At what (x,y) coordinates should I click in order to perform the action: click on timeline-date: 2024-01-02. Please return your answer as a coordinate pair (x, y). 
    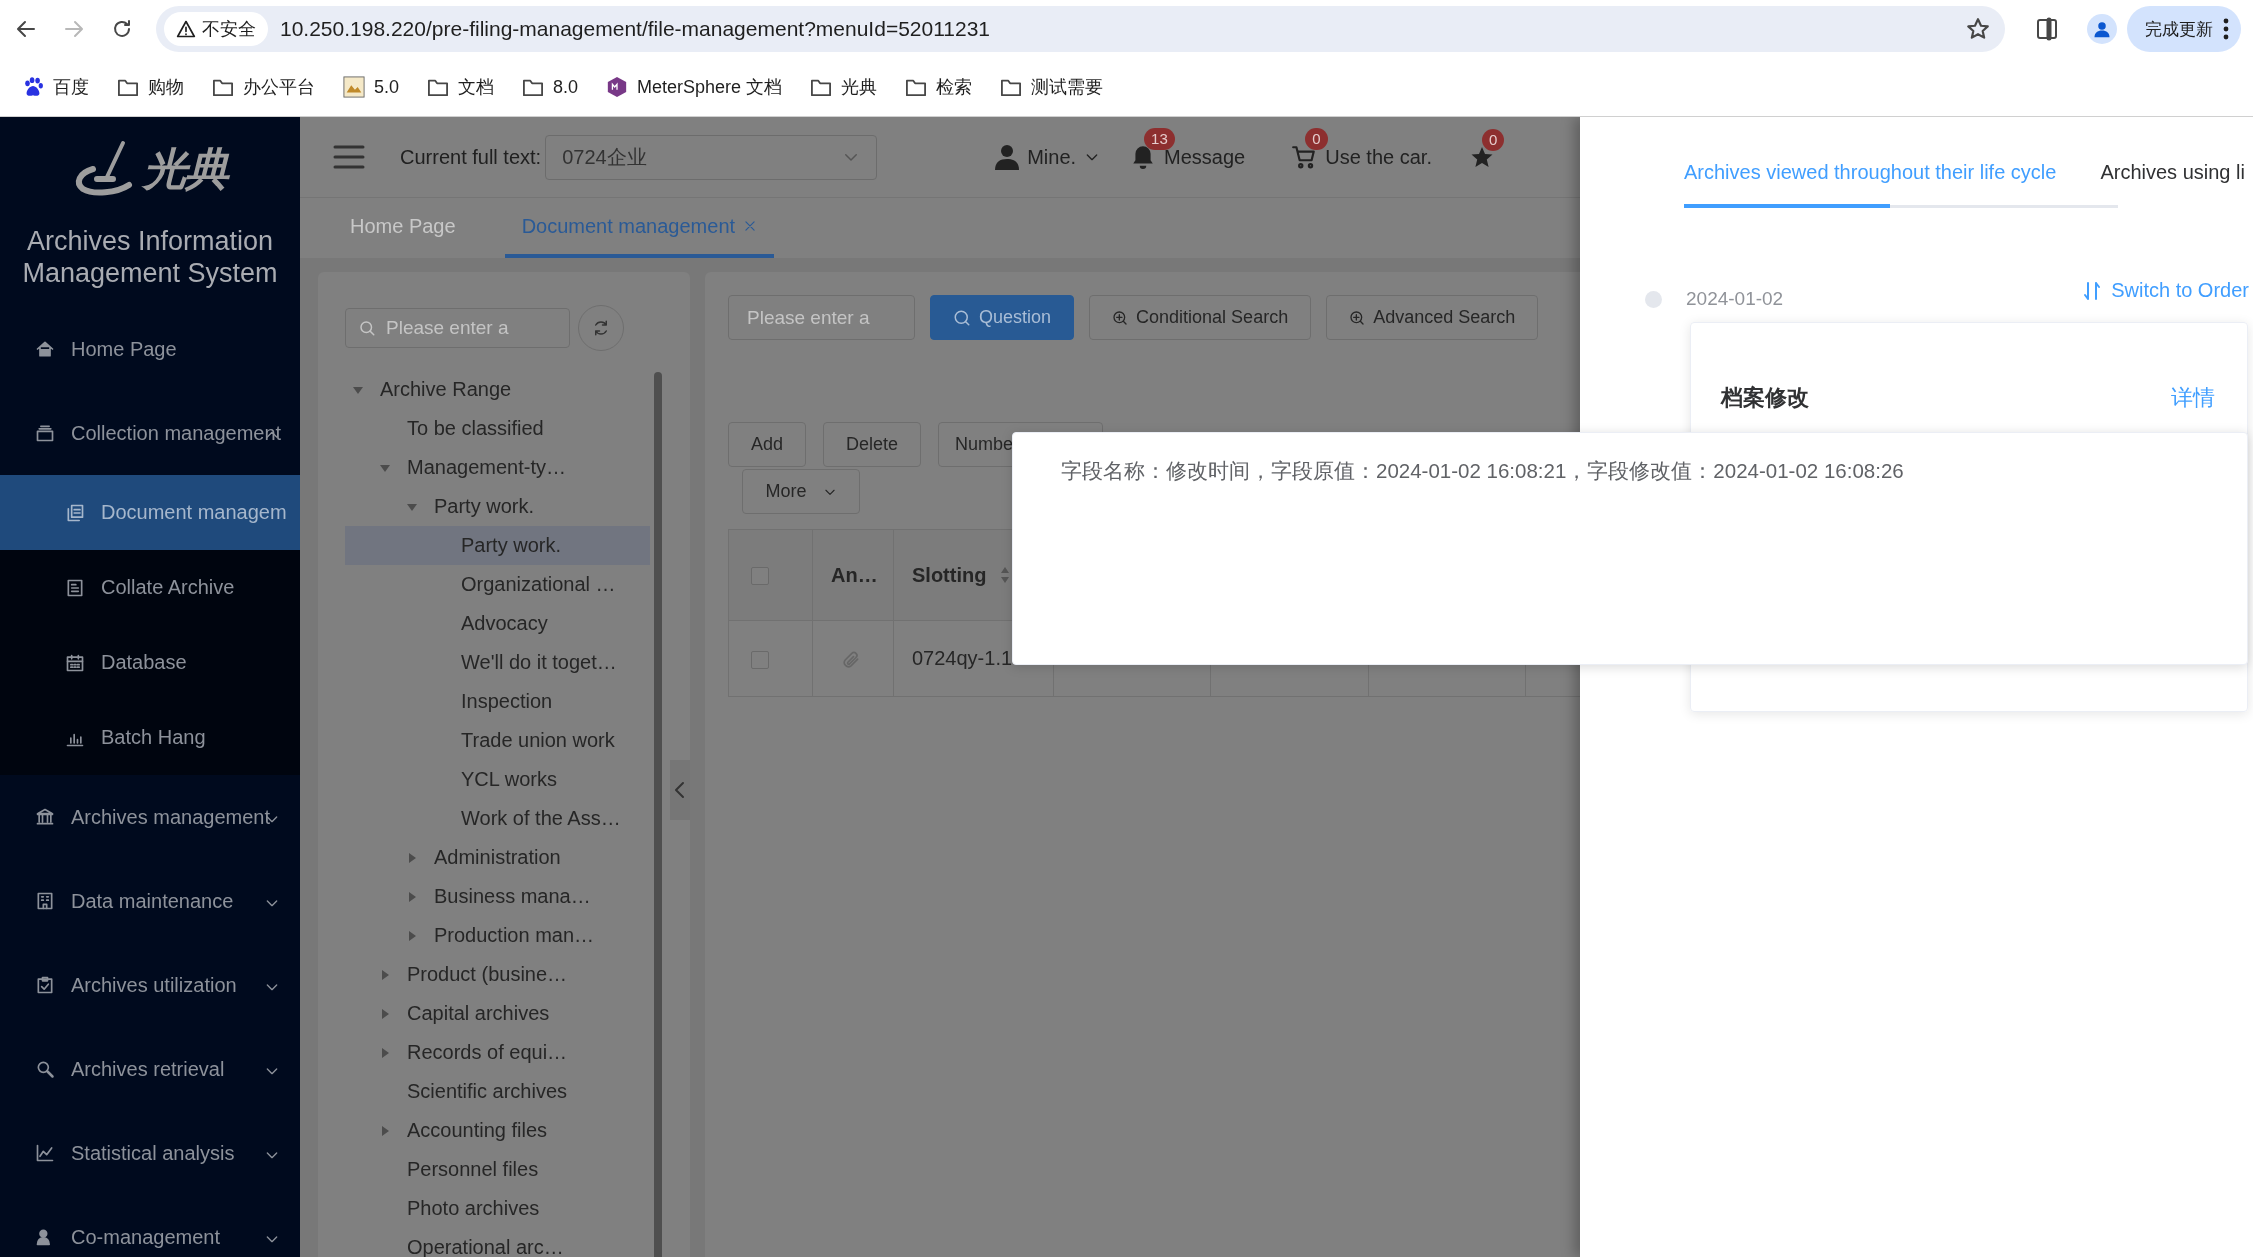
    Looking at the image, I should click on (1735, 299).